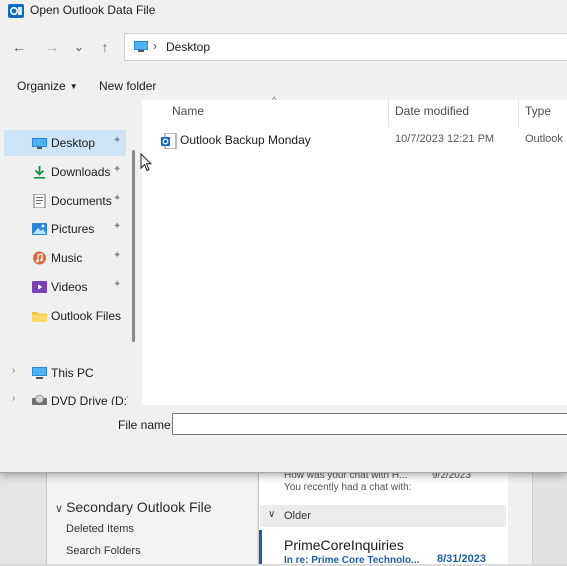 The width and height of the screenshot is (567, 566). I want to click on sidebar-item-outlook-files: Outlook Files, so click(65, 316).